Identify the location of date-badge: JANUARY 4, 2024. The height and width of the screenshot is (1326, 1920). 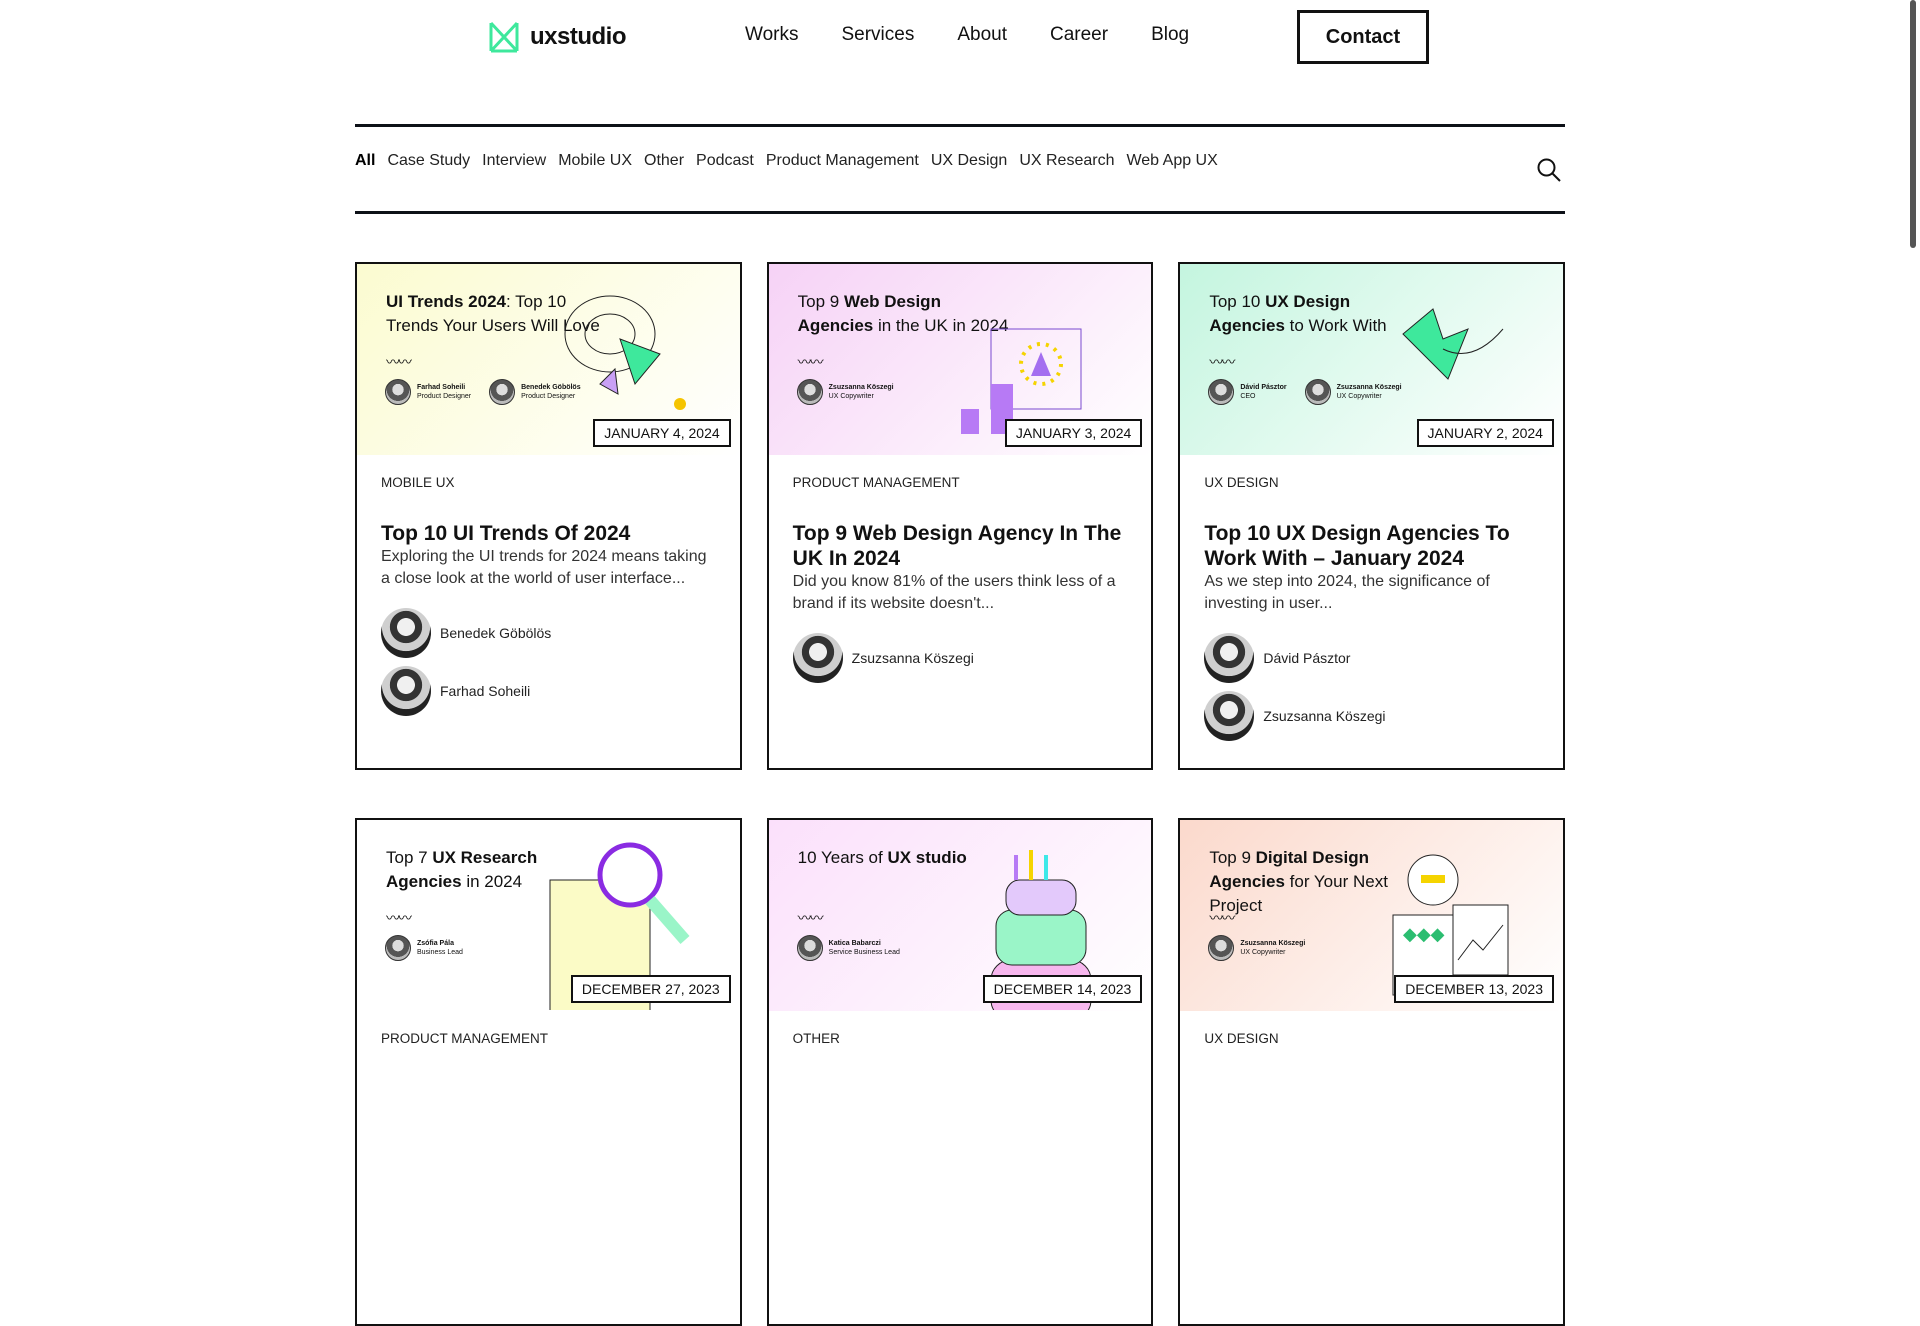
(662, 433).